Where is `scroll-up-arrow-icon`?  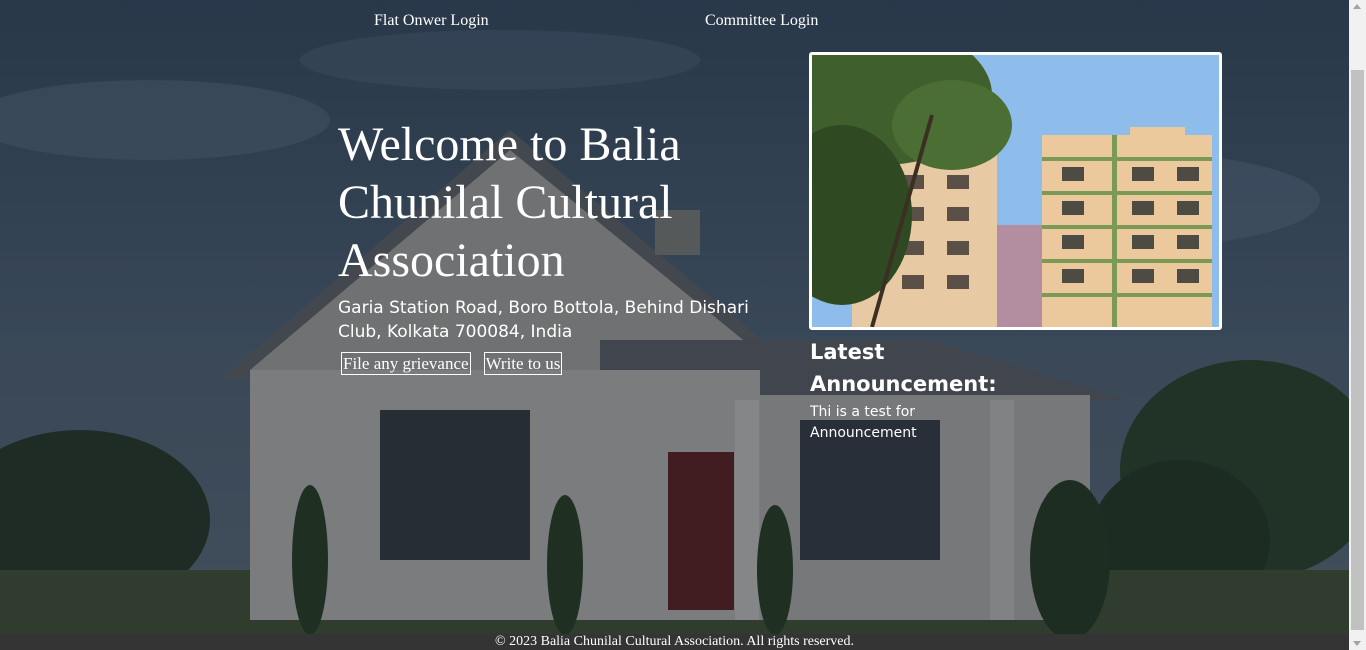
scroll-up-arrow-icon is located at coordinates (1357, 6).